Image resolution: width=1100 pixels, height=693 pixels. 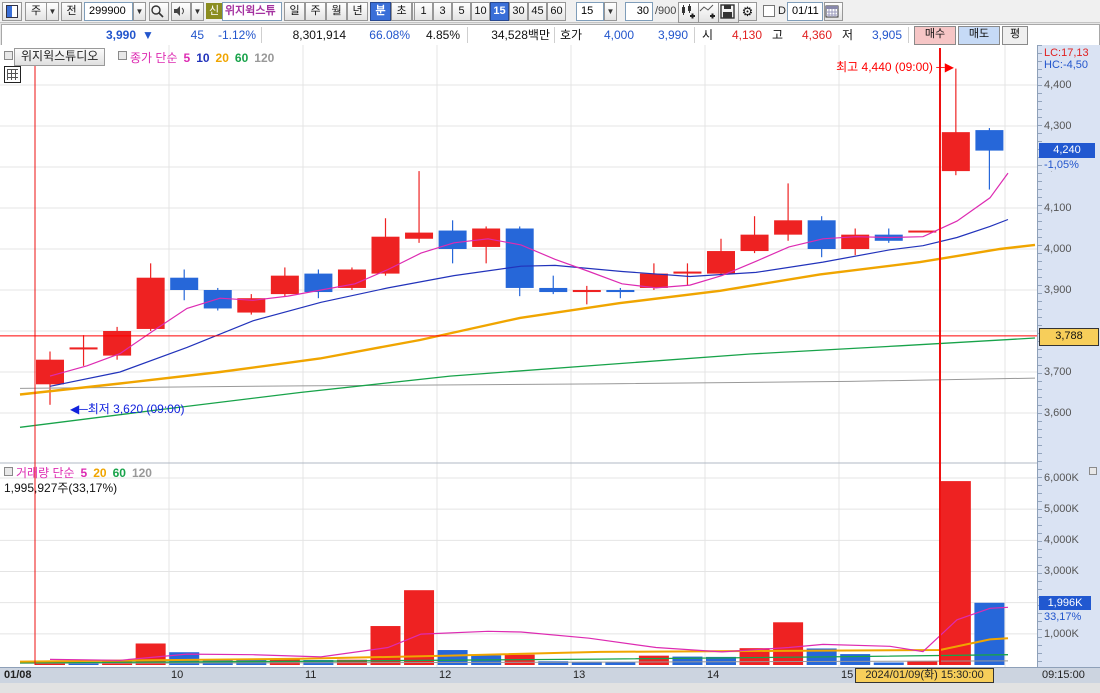 What do you see at coordinates (177, 675) in the screenshot?
I see `time-axis-label: 10` at bounding box center [177, 675].